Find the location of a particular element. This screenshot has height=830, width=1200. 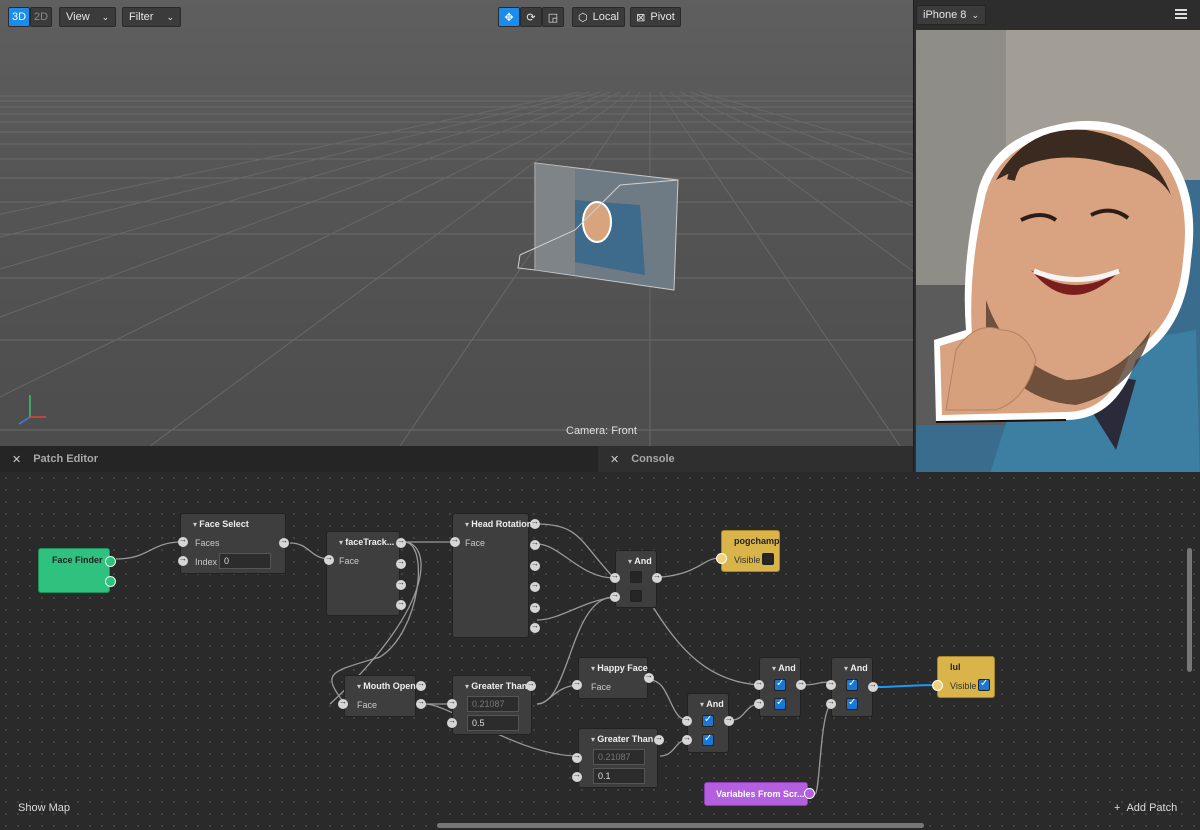

patch-editor-title: Patch Editor is located at coordinates (66, 459).